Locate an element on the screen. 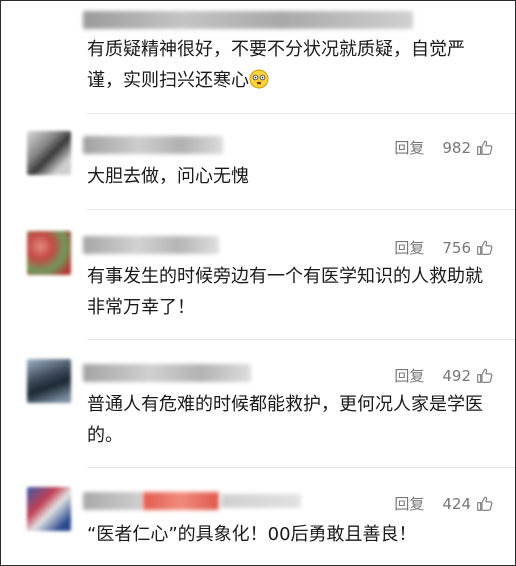  comment-meta: 回复 756 is located at coordinates (443, 247).